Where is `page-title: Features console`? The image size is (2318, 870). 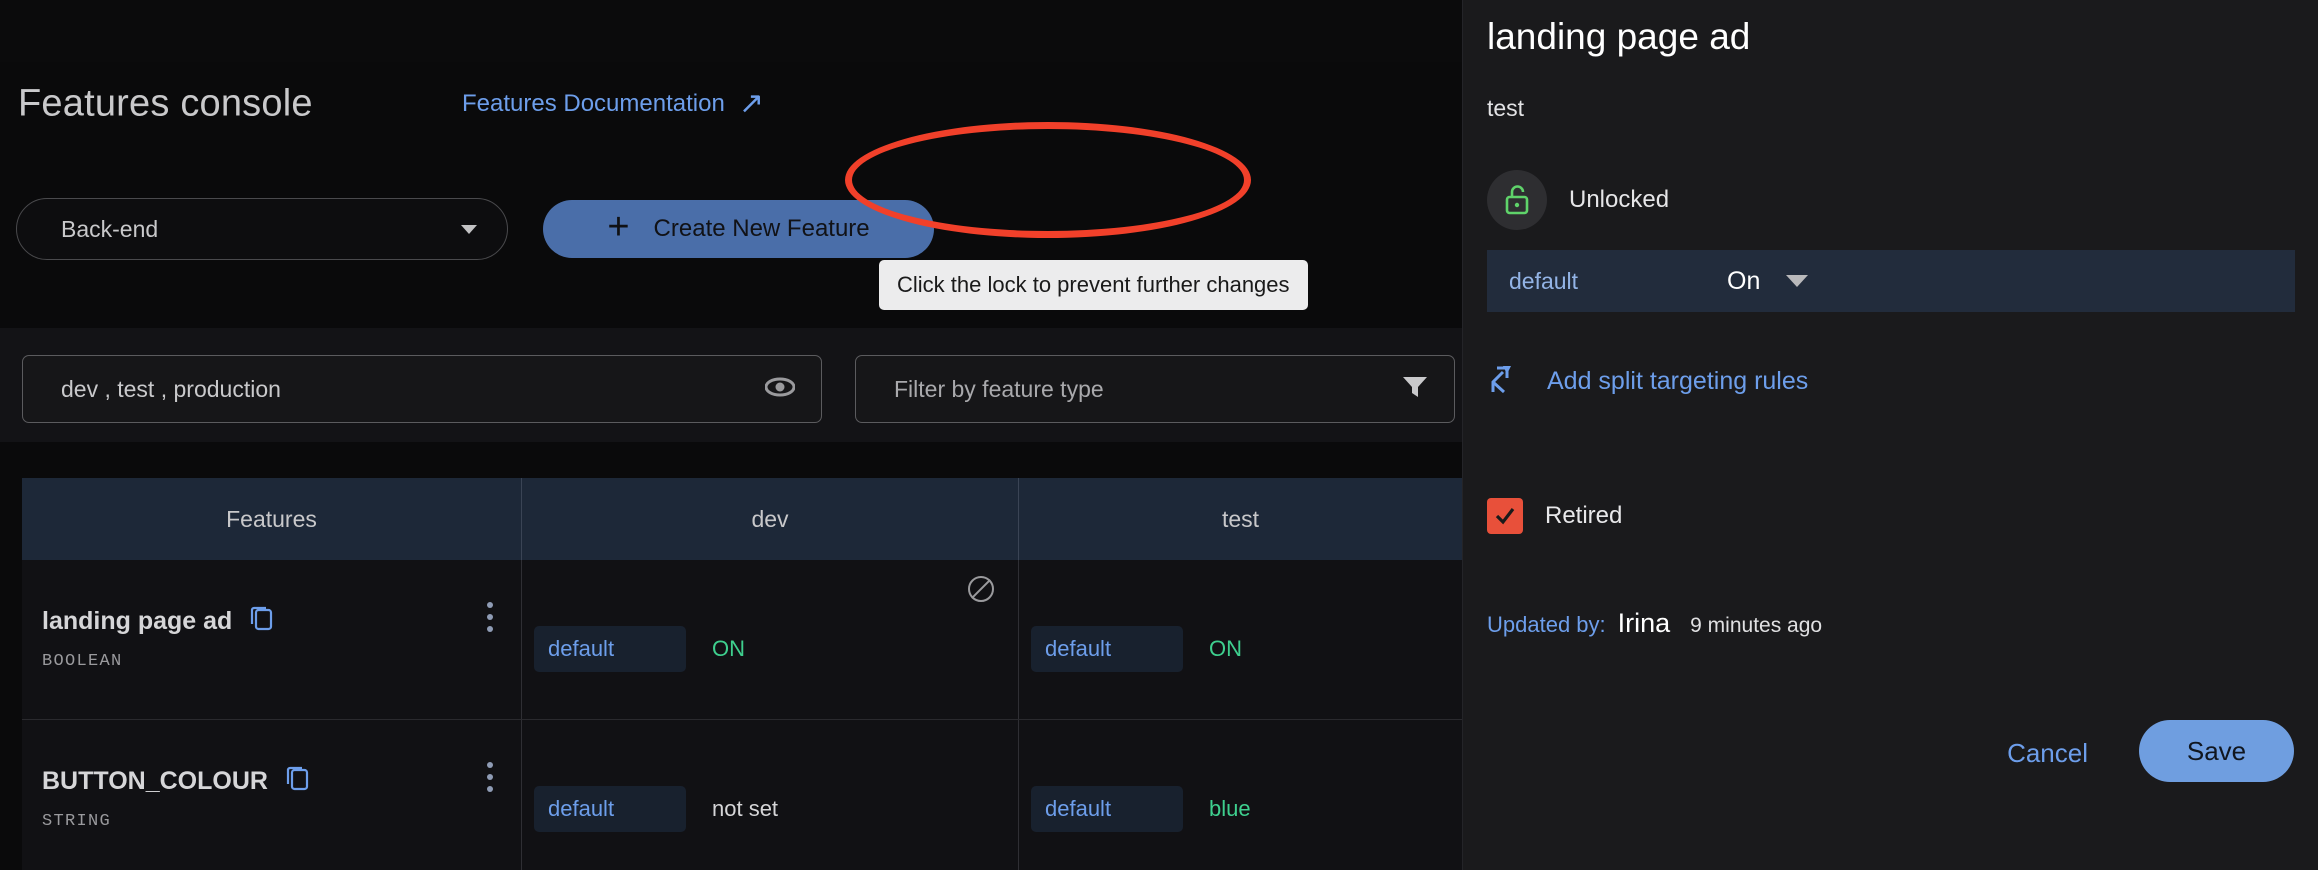 page-title: Features console is located at coordinates (165, 103).